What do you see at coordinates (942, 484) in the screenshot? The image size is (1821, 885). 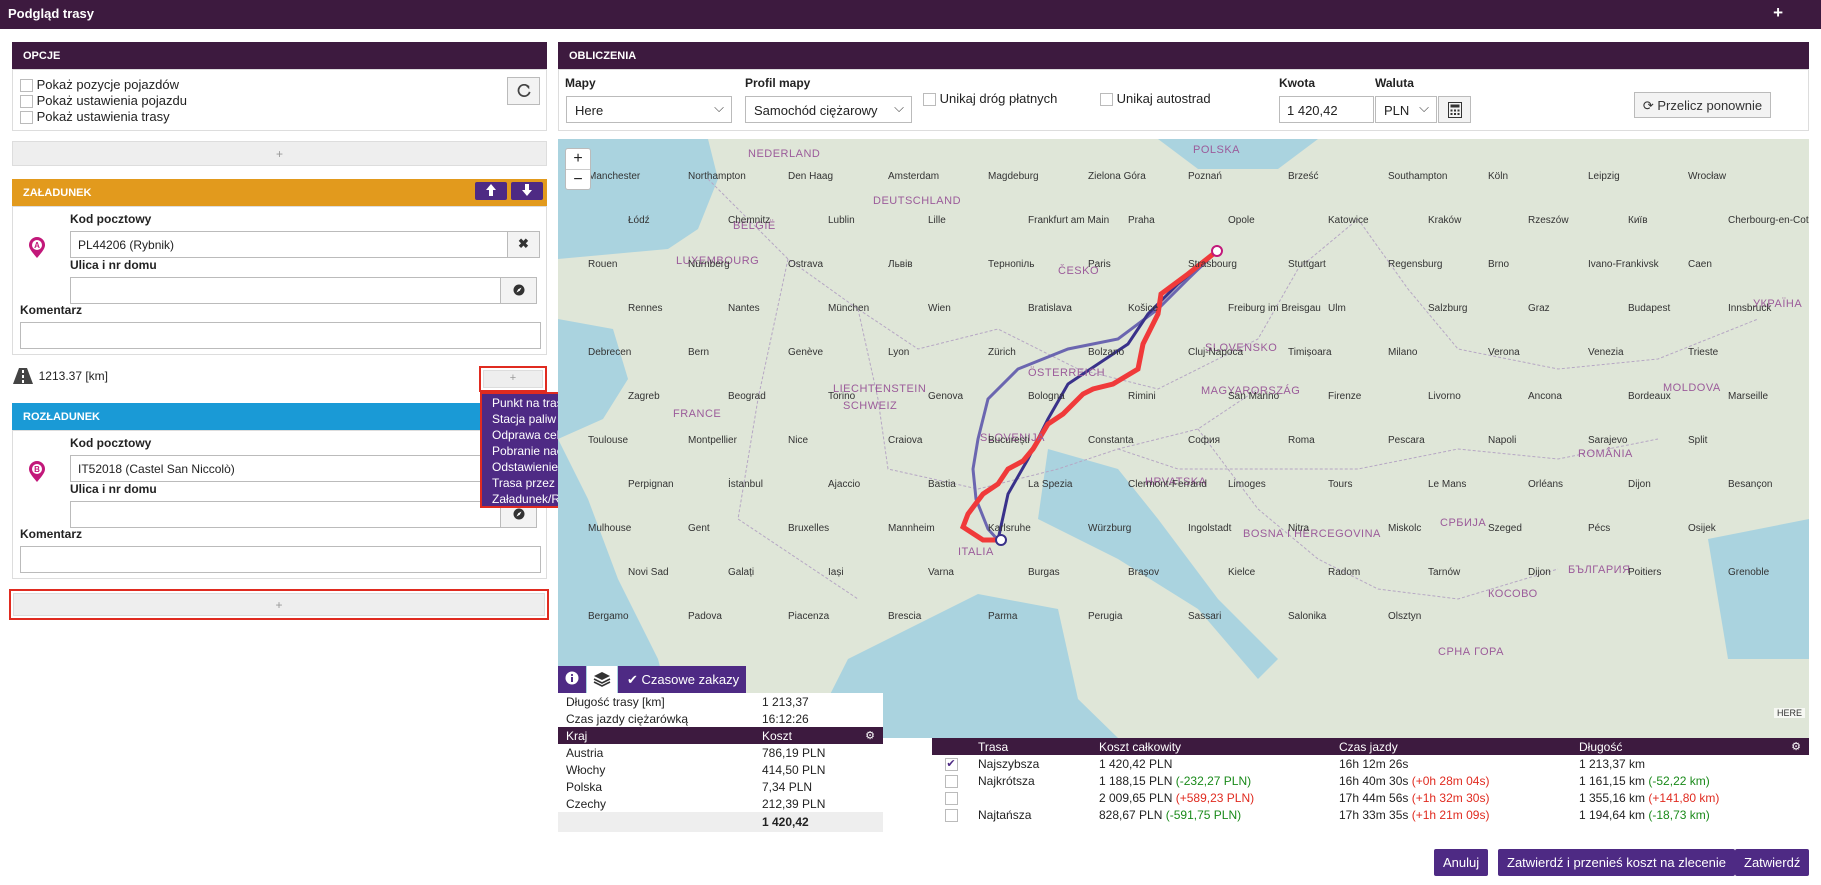 I see `city-label: Bastia` at bounding box center [942, 484].